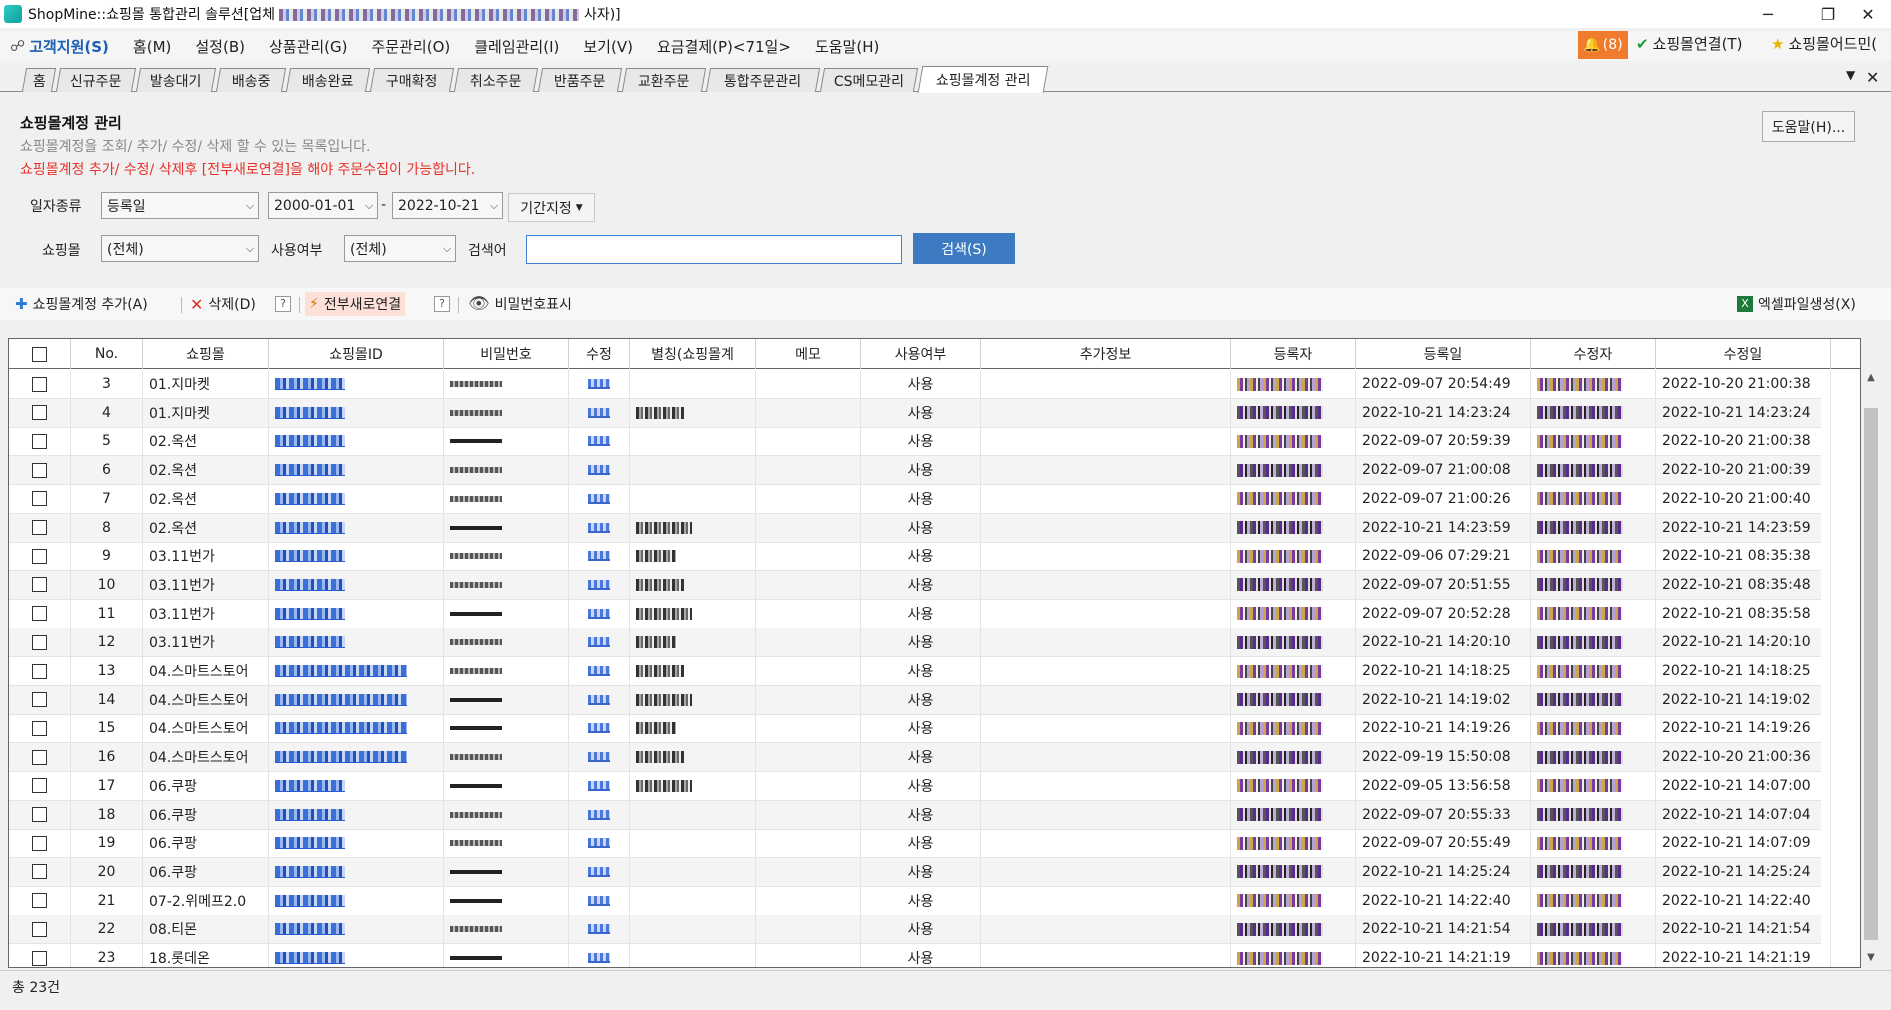  Describe the element at coordinates (220, 46) in the screenshot. I see `menu-settings: 설정(B)` at that location.